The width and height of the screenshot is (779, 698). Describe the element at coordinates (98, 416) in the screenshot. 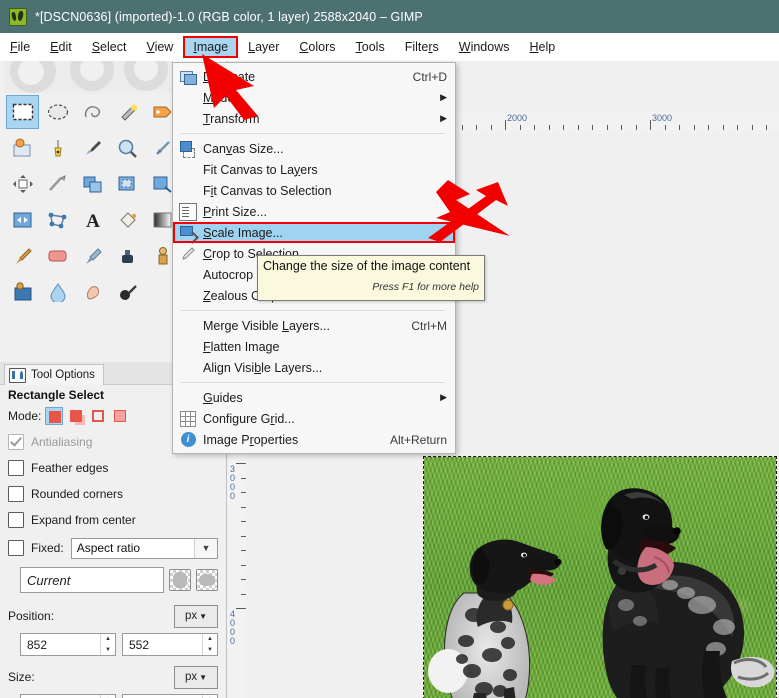

I see `mode-subtract-icon` at that location.